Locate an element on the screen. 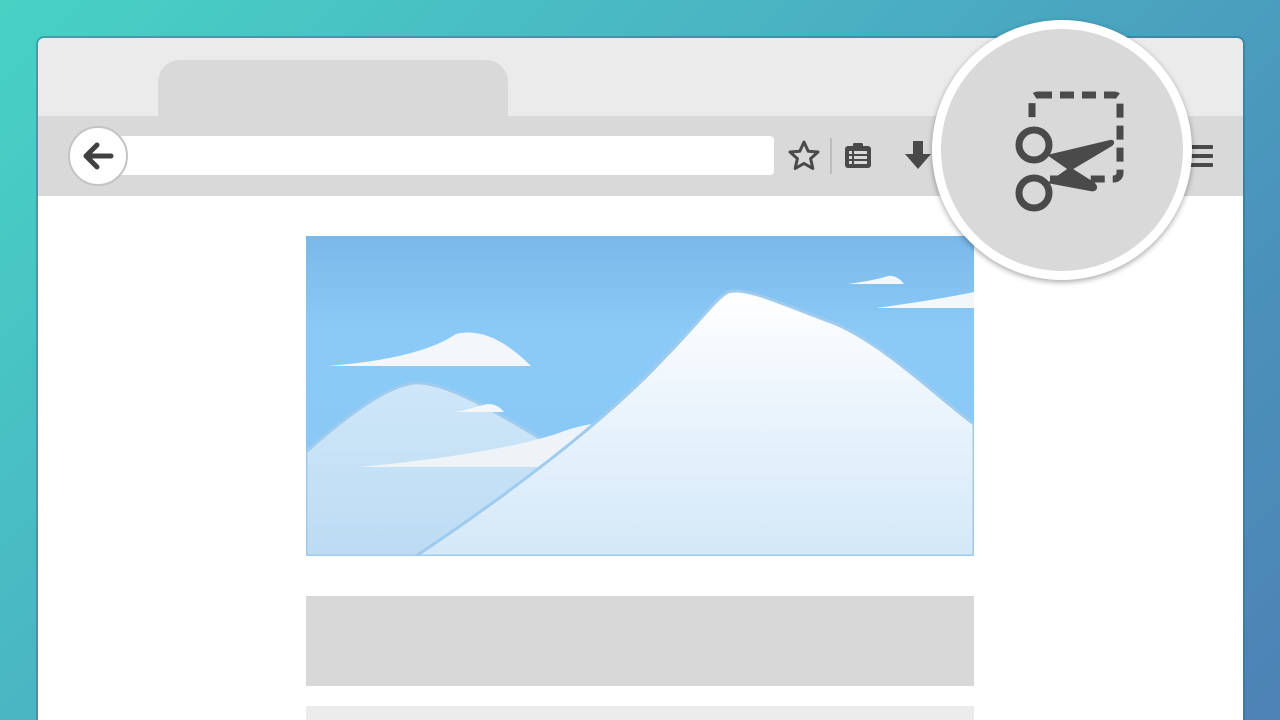  star-icon is located at coordinates (804, 155).